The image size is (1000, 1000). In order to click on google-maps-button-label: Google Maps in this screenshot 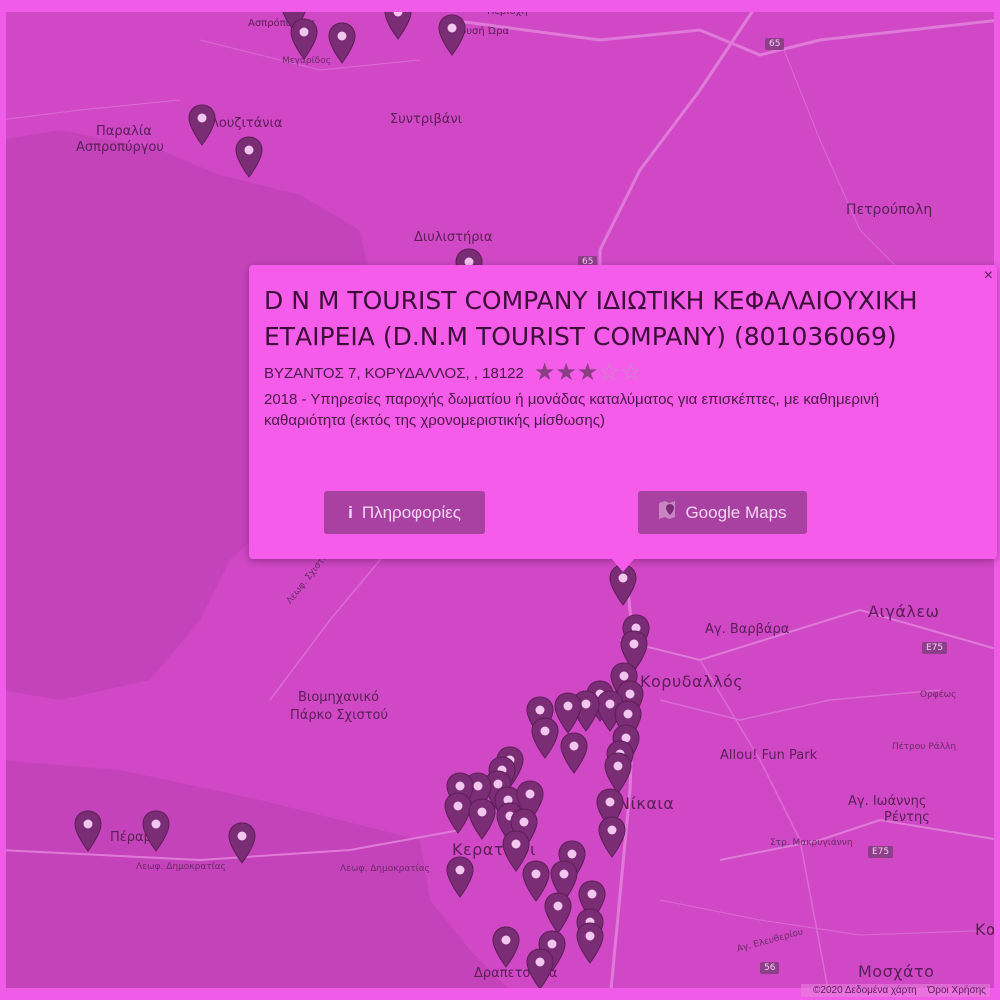, I will do `click(736, 512)`.